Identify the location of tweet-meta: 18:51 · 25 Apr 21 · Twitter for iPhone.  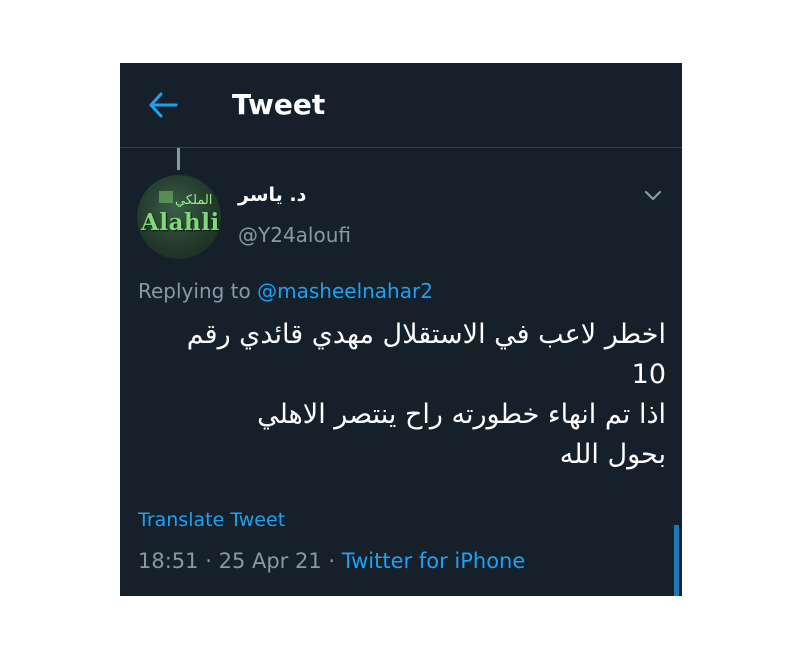
(331, 561).